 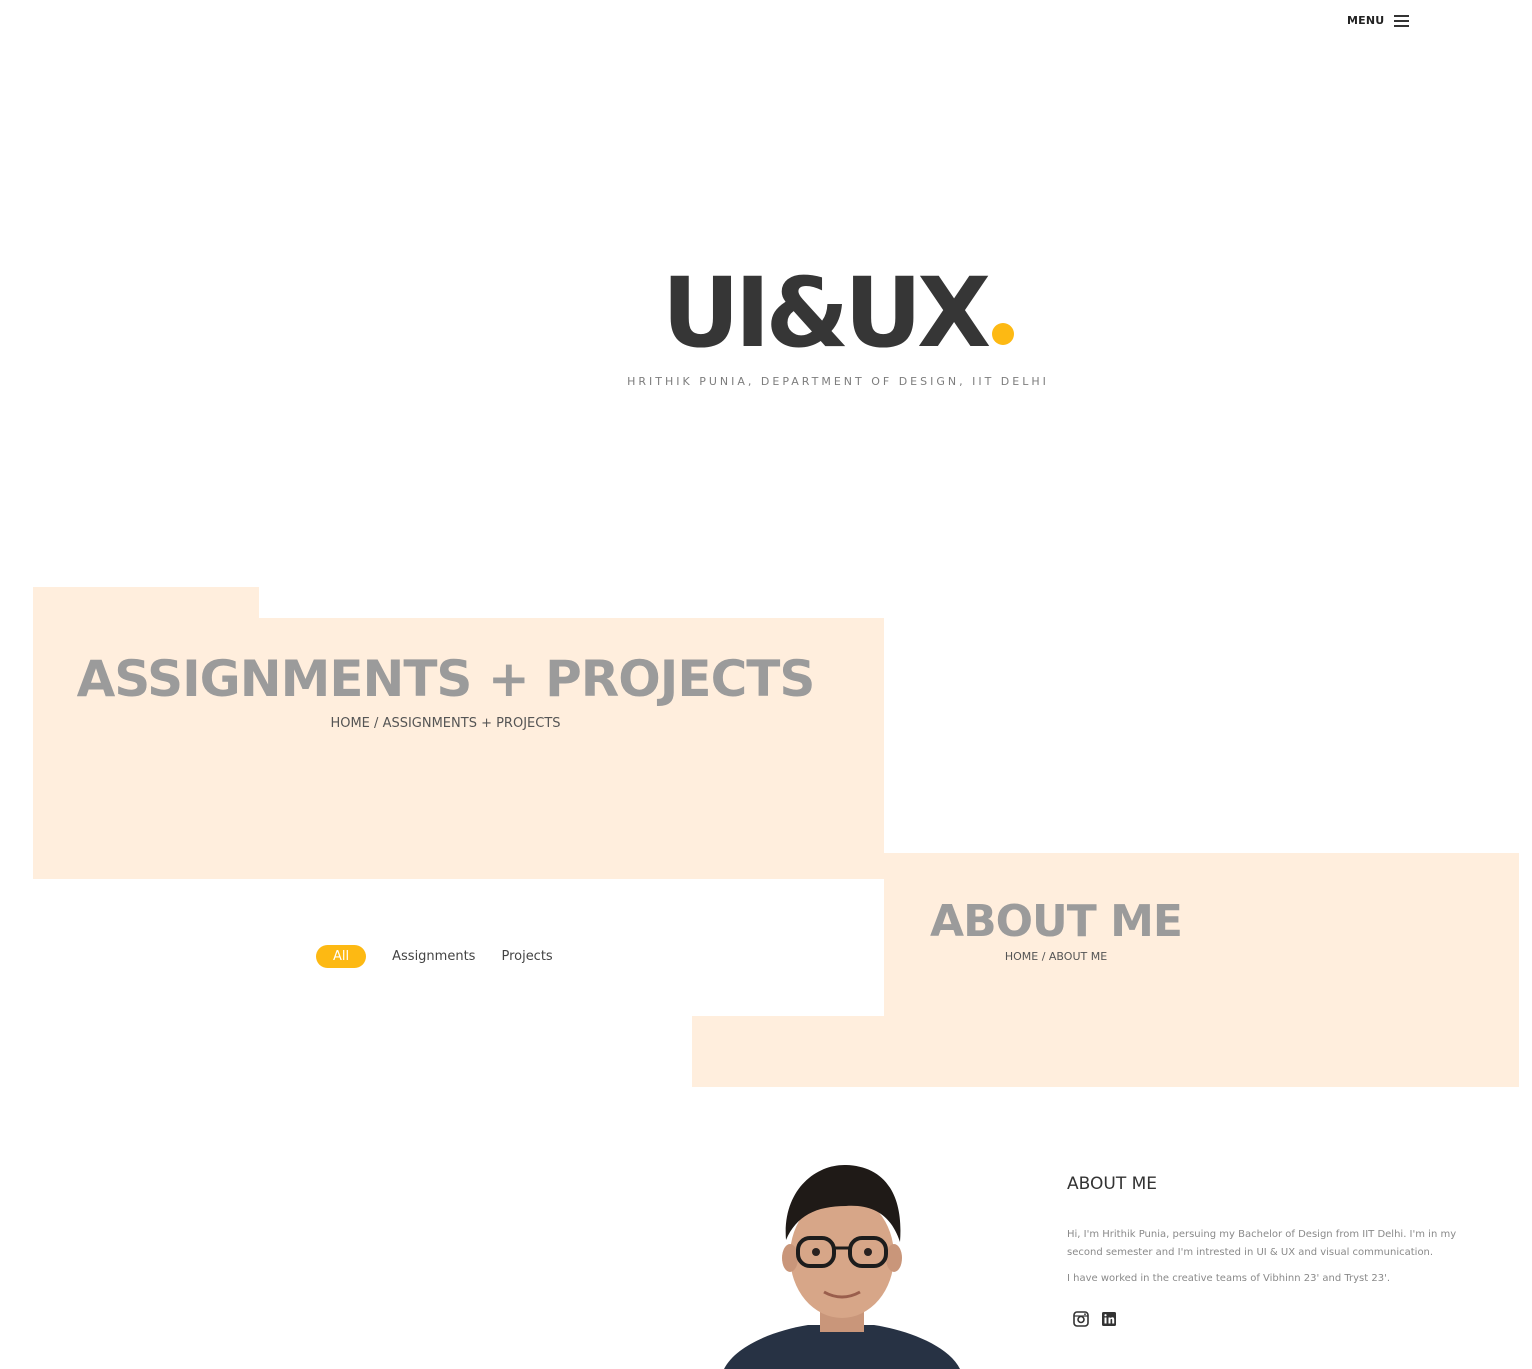 I want to click on about-title: ABOUT ME, so click(x=1056, y=921).